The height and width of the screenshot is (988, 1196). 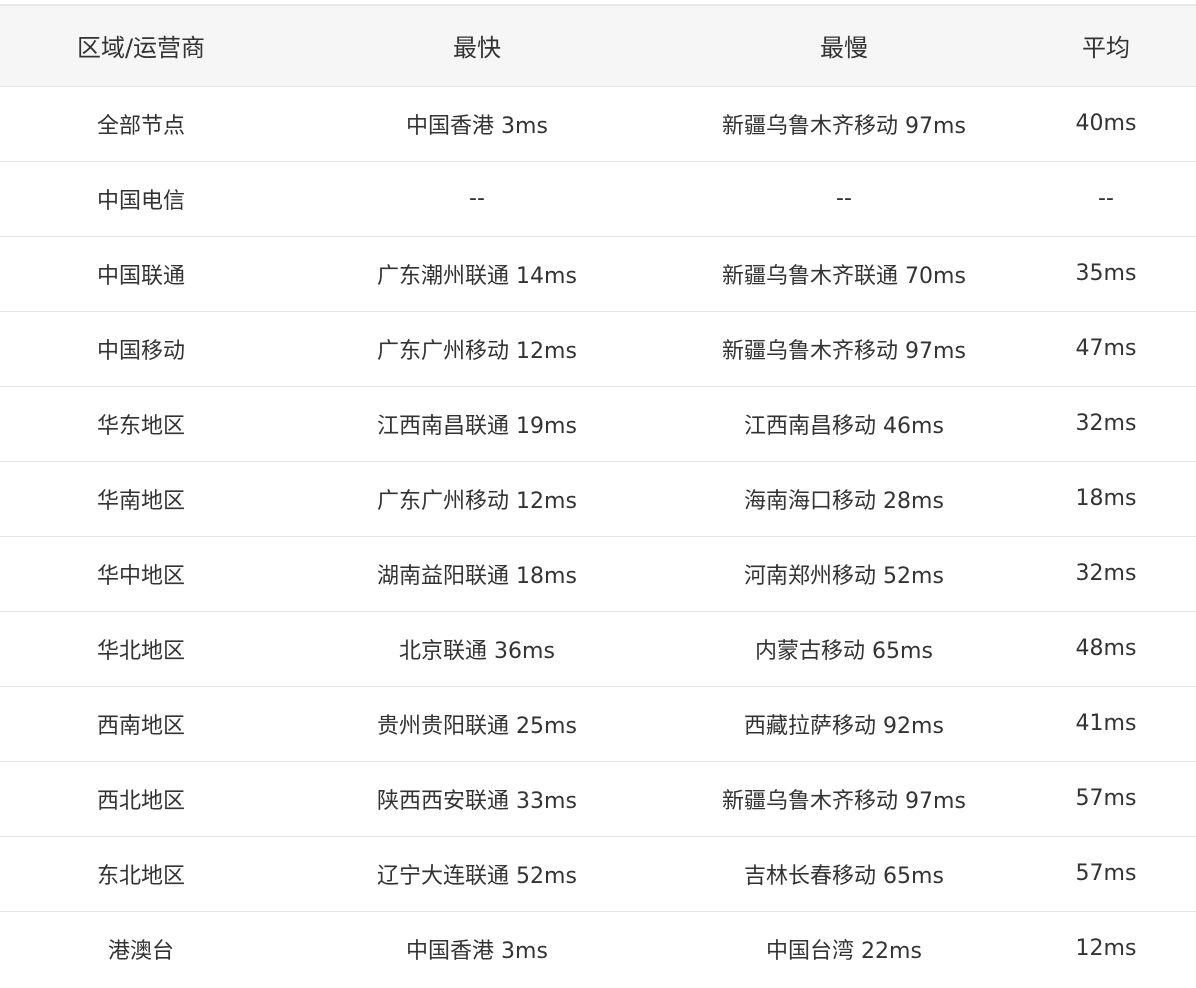 I want to click on cell-average: 41ms, so click(x=1106, y=724).